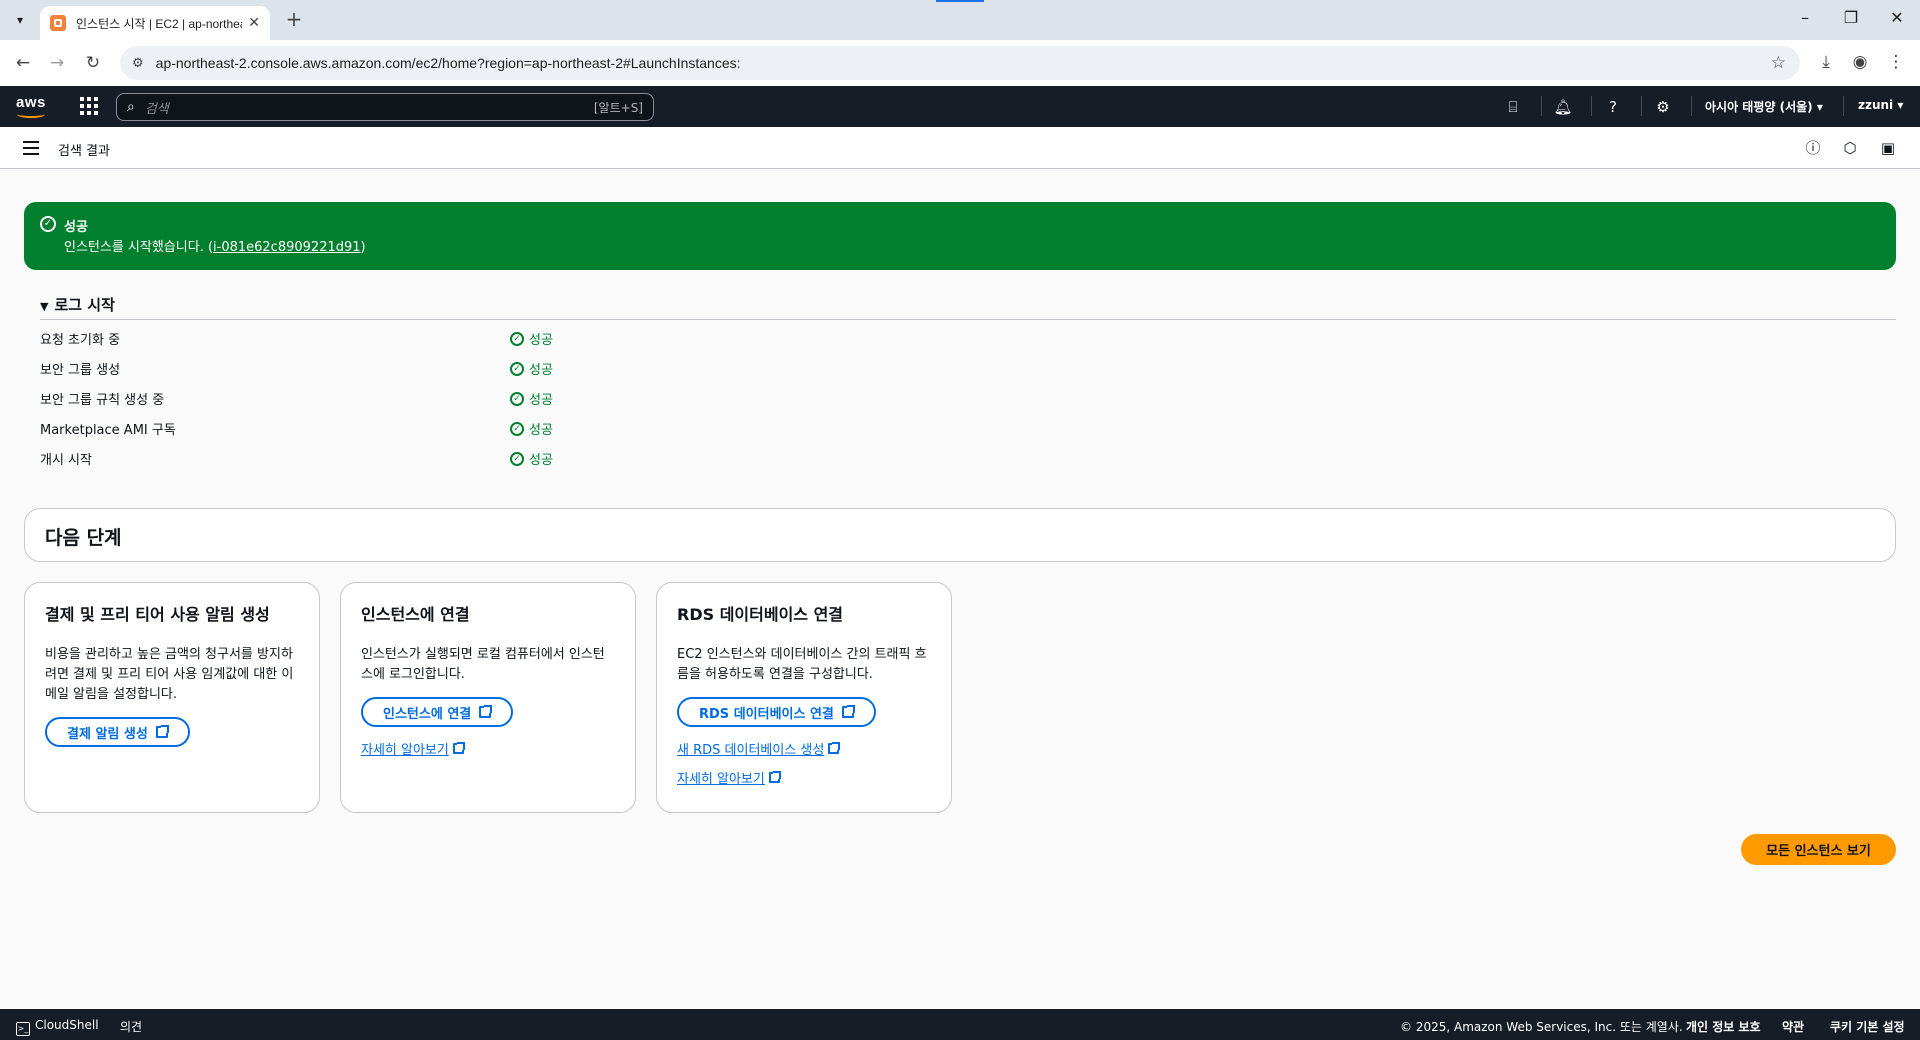  Describe the element at coordinates (254, 23) in the screenshot. I see `close-tab-icon: ✕` at that location.